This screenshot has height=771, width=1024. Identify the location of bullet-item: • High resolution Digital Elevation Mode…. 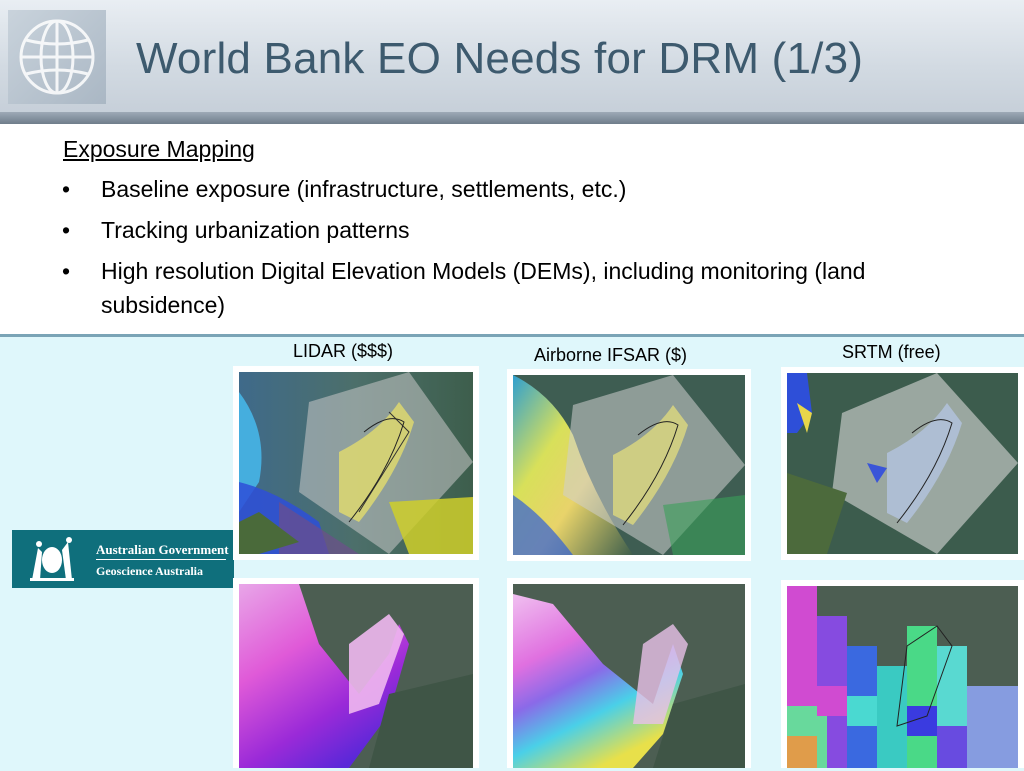
(480, 288).